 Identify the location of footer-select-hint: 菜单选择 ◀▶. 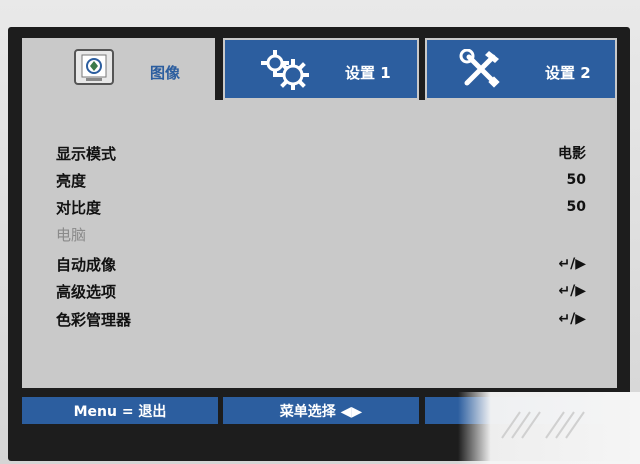
(321, 410).